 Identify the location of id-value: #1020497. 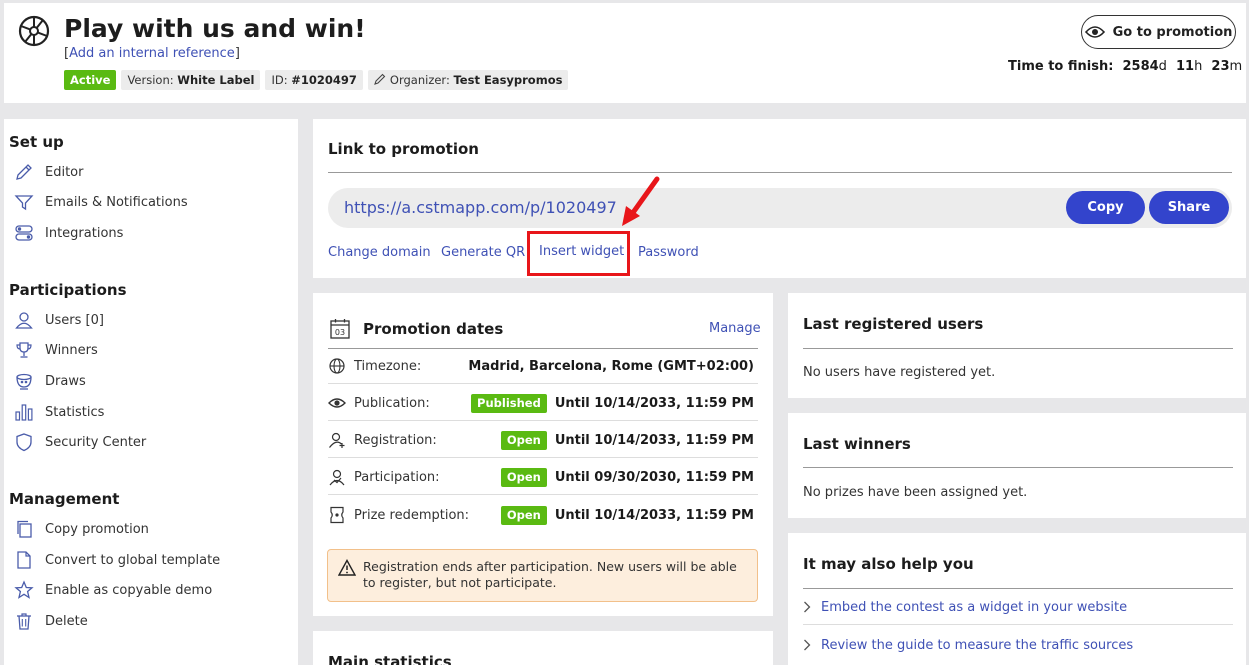
(324, 80).